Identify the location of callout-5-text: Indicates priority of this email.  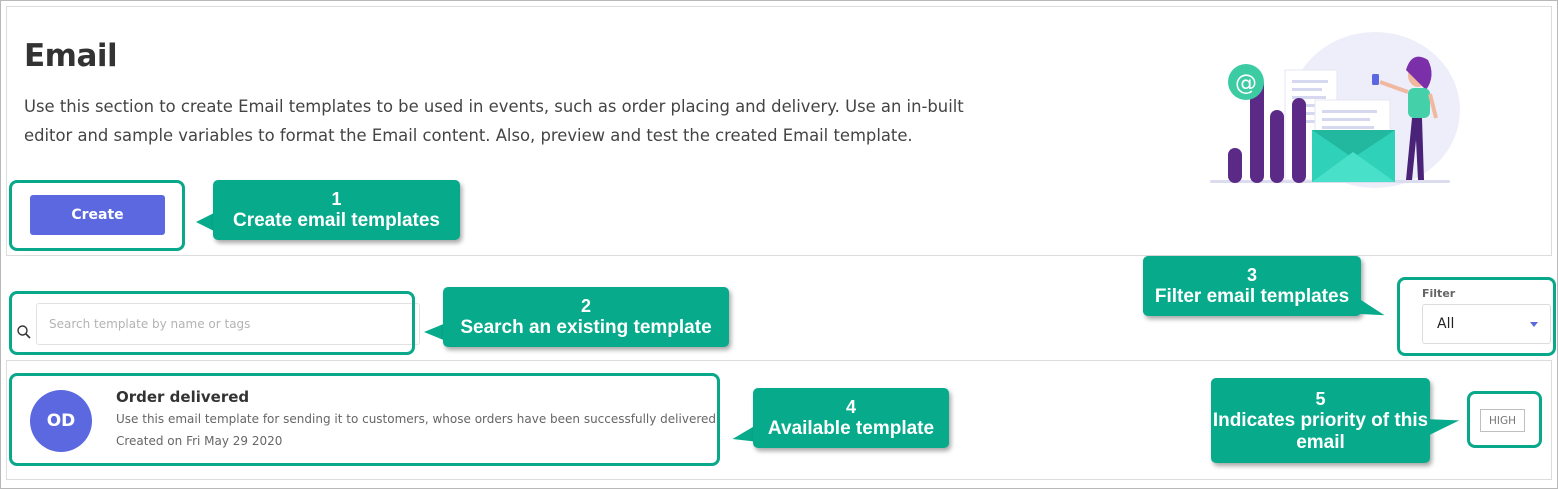
(1320, 431).